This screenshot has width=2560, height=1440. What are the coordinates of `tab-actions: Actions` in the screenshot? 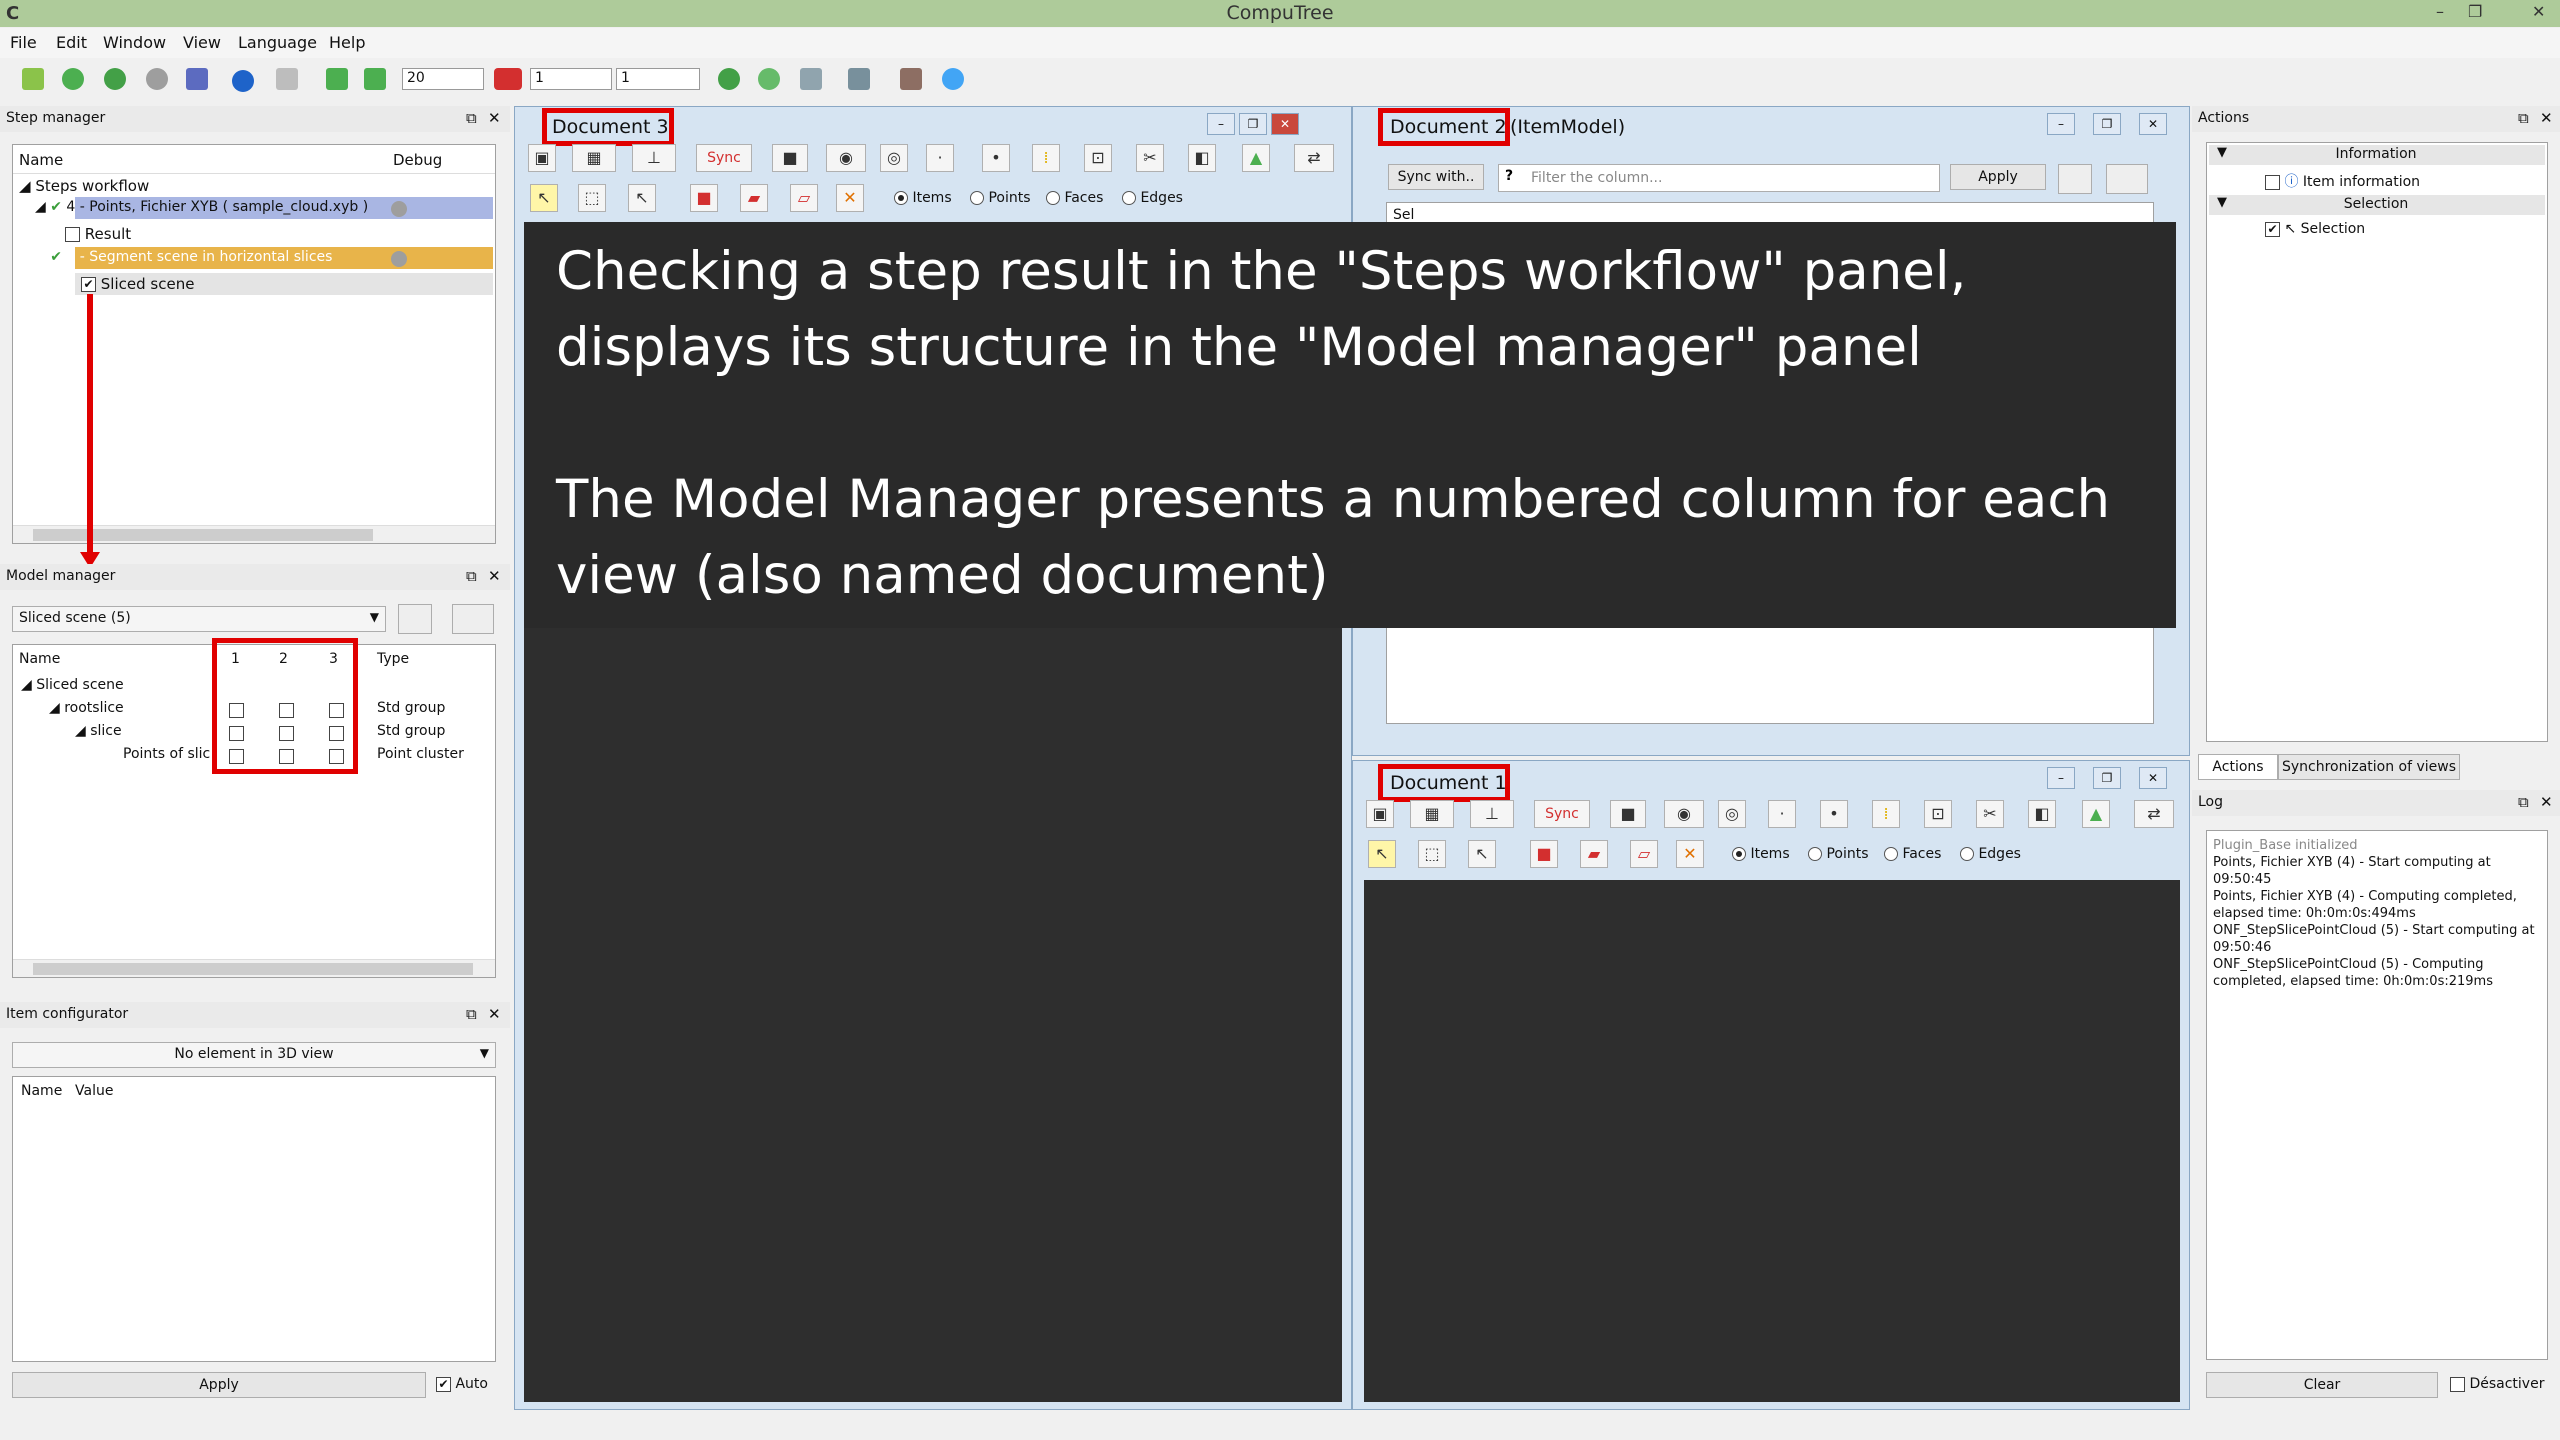 It's located at (2238, 767).